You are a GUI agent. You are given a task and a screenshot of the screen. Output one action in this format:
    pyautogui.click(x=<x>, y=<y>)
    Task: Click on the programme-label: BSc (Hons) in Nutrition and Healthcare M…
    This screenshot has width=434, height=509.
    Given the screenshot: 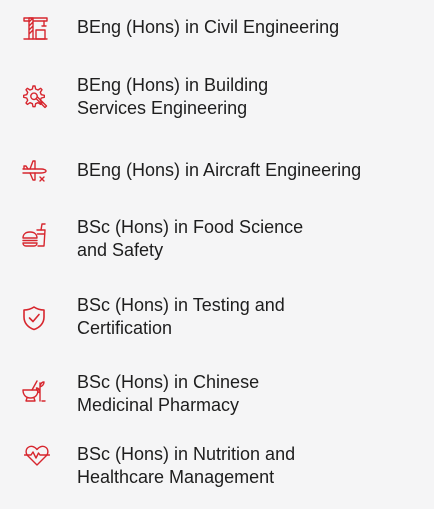 What is the action you would take?
    pyautogui.click(x=252, y=466)
    